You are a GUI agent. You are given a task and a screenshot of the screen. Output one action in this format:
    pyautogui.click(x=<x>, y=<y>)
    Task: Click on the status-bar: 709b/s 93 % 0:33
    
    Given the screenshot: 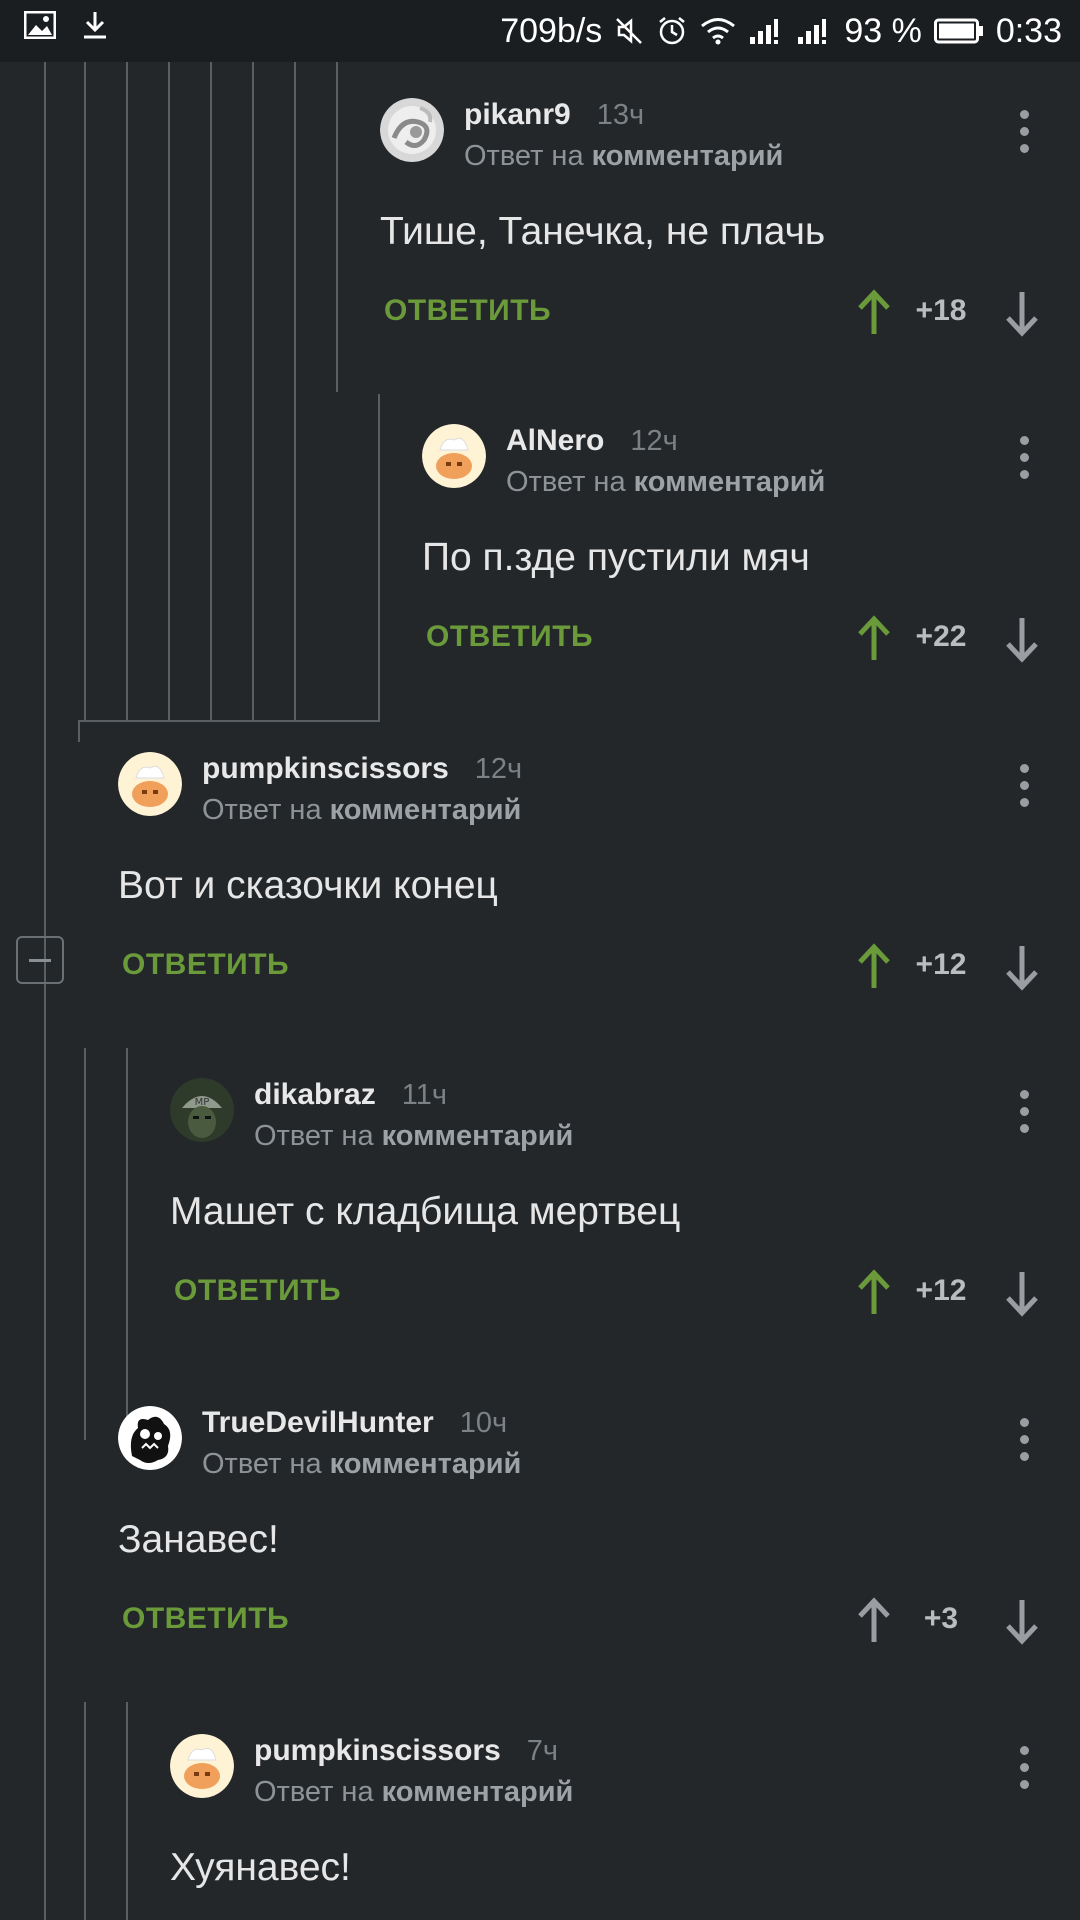 What is the action you would take?
    pyautogui.click(x=540, y=31)
    